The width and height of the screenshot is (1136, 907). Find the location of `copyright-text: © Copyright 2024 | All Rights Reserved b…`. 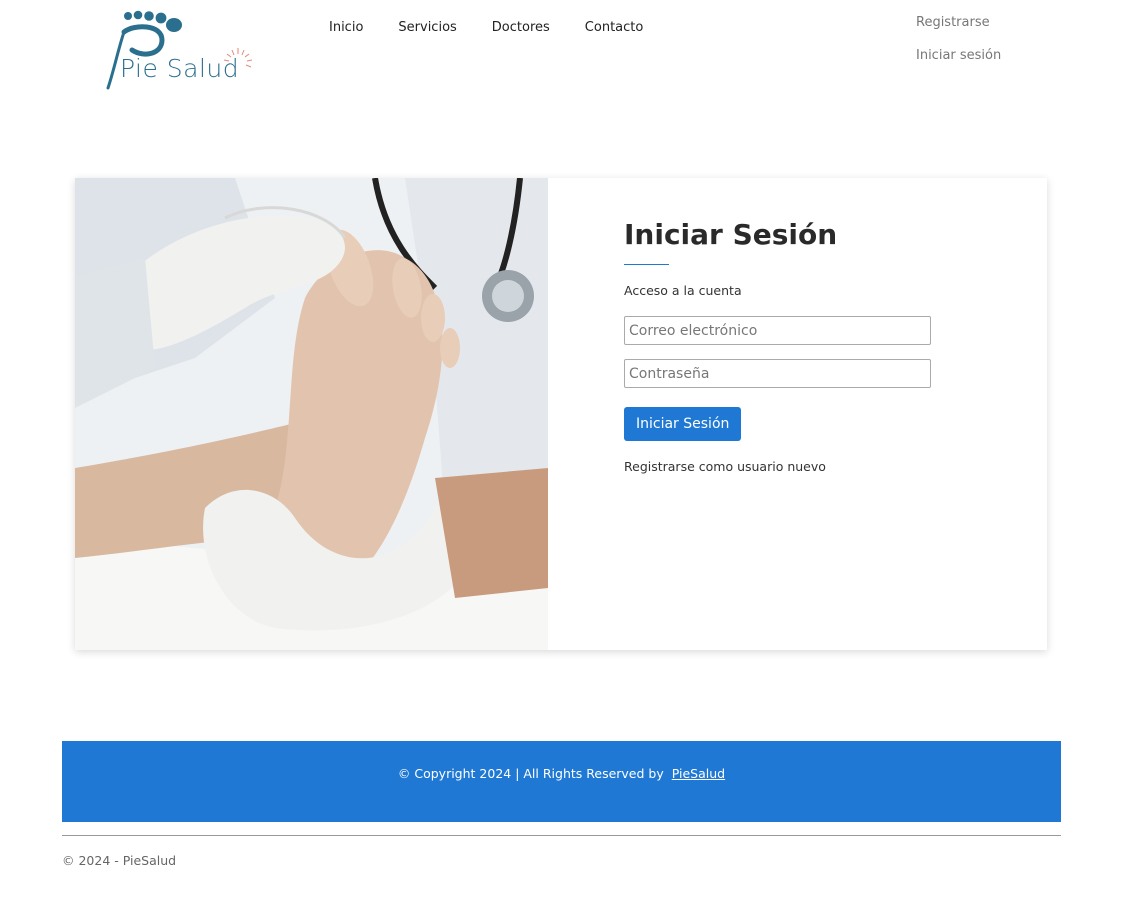

copyright-text: © Copyright 2024 | All Rights Reserved b… is located at coordinates (530, 773).